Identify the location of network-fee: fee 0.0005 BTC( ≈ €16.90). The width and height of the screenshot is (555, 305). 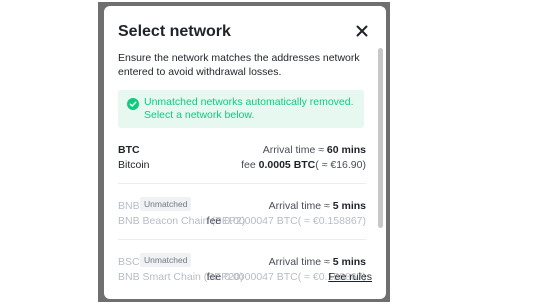
(303, 165).